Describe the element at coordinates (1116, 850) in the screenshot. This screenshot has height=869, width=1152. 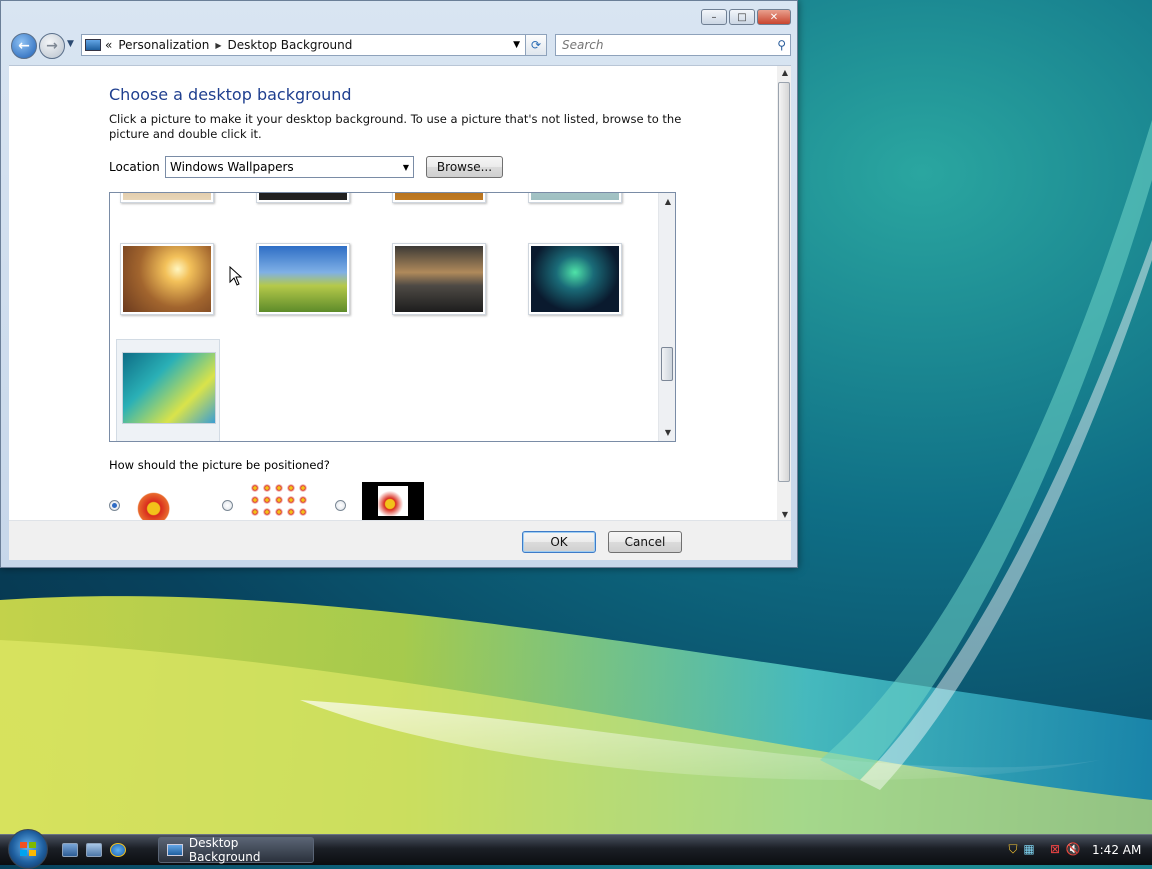
I see `clock: 1:42 AM` at that location.